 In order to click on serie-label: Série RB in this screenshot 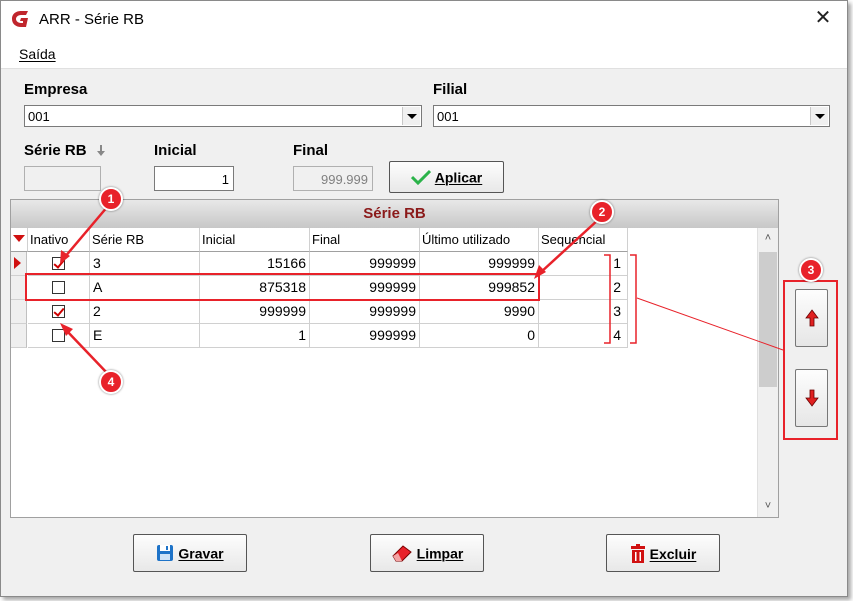, I will do `click(55, 150)`.